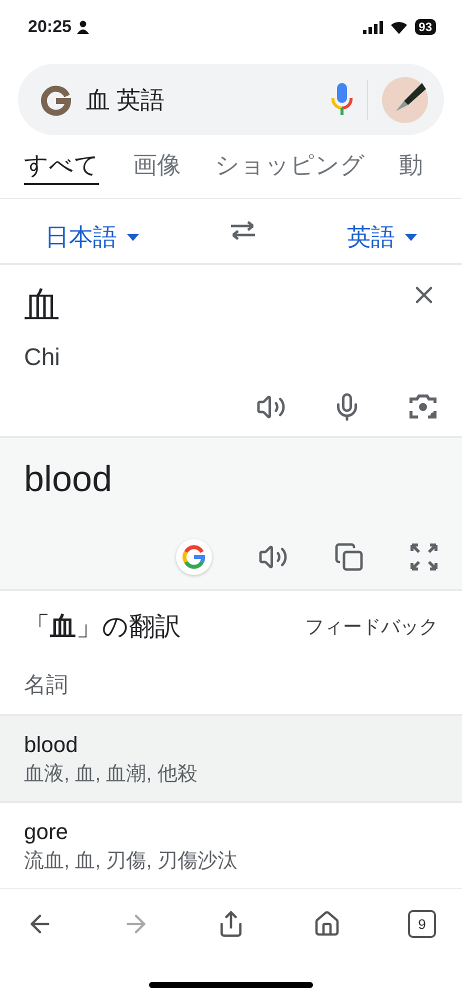 Image resolution: width=462 pixels, height=1000 pixels. What do you see at coordinates (326, 924) in the screenshot?
I see `home-icon` at bounding box center [326, 924].